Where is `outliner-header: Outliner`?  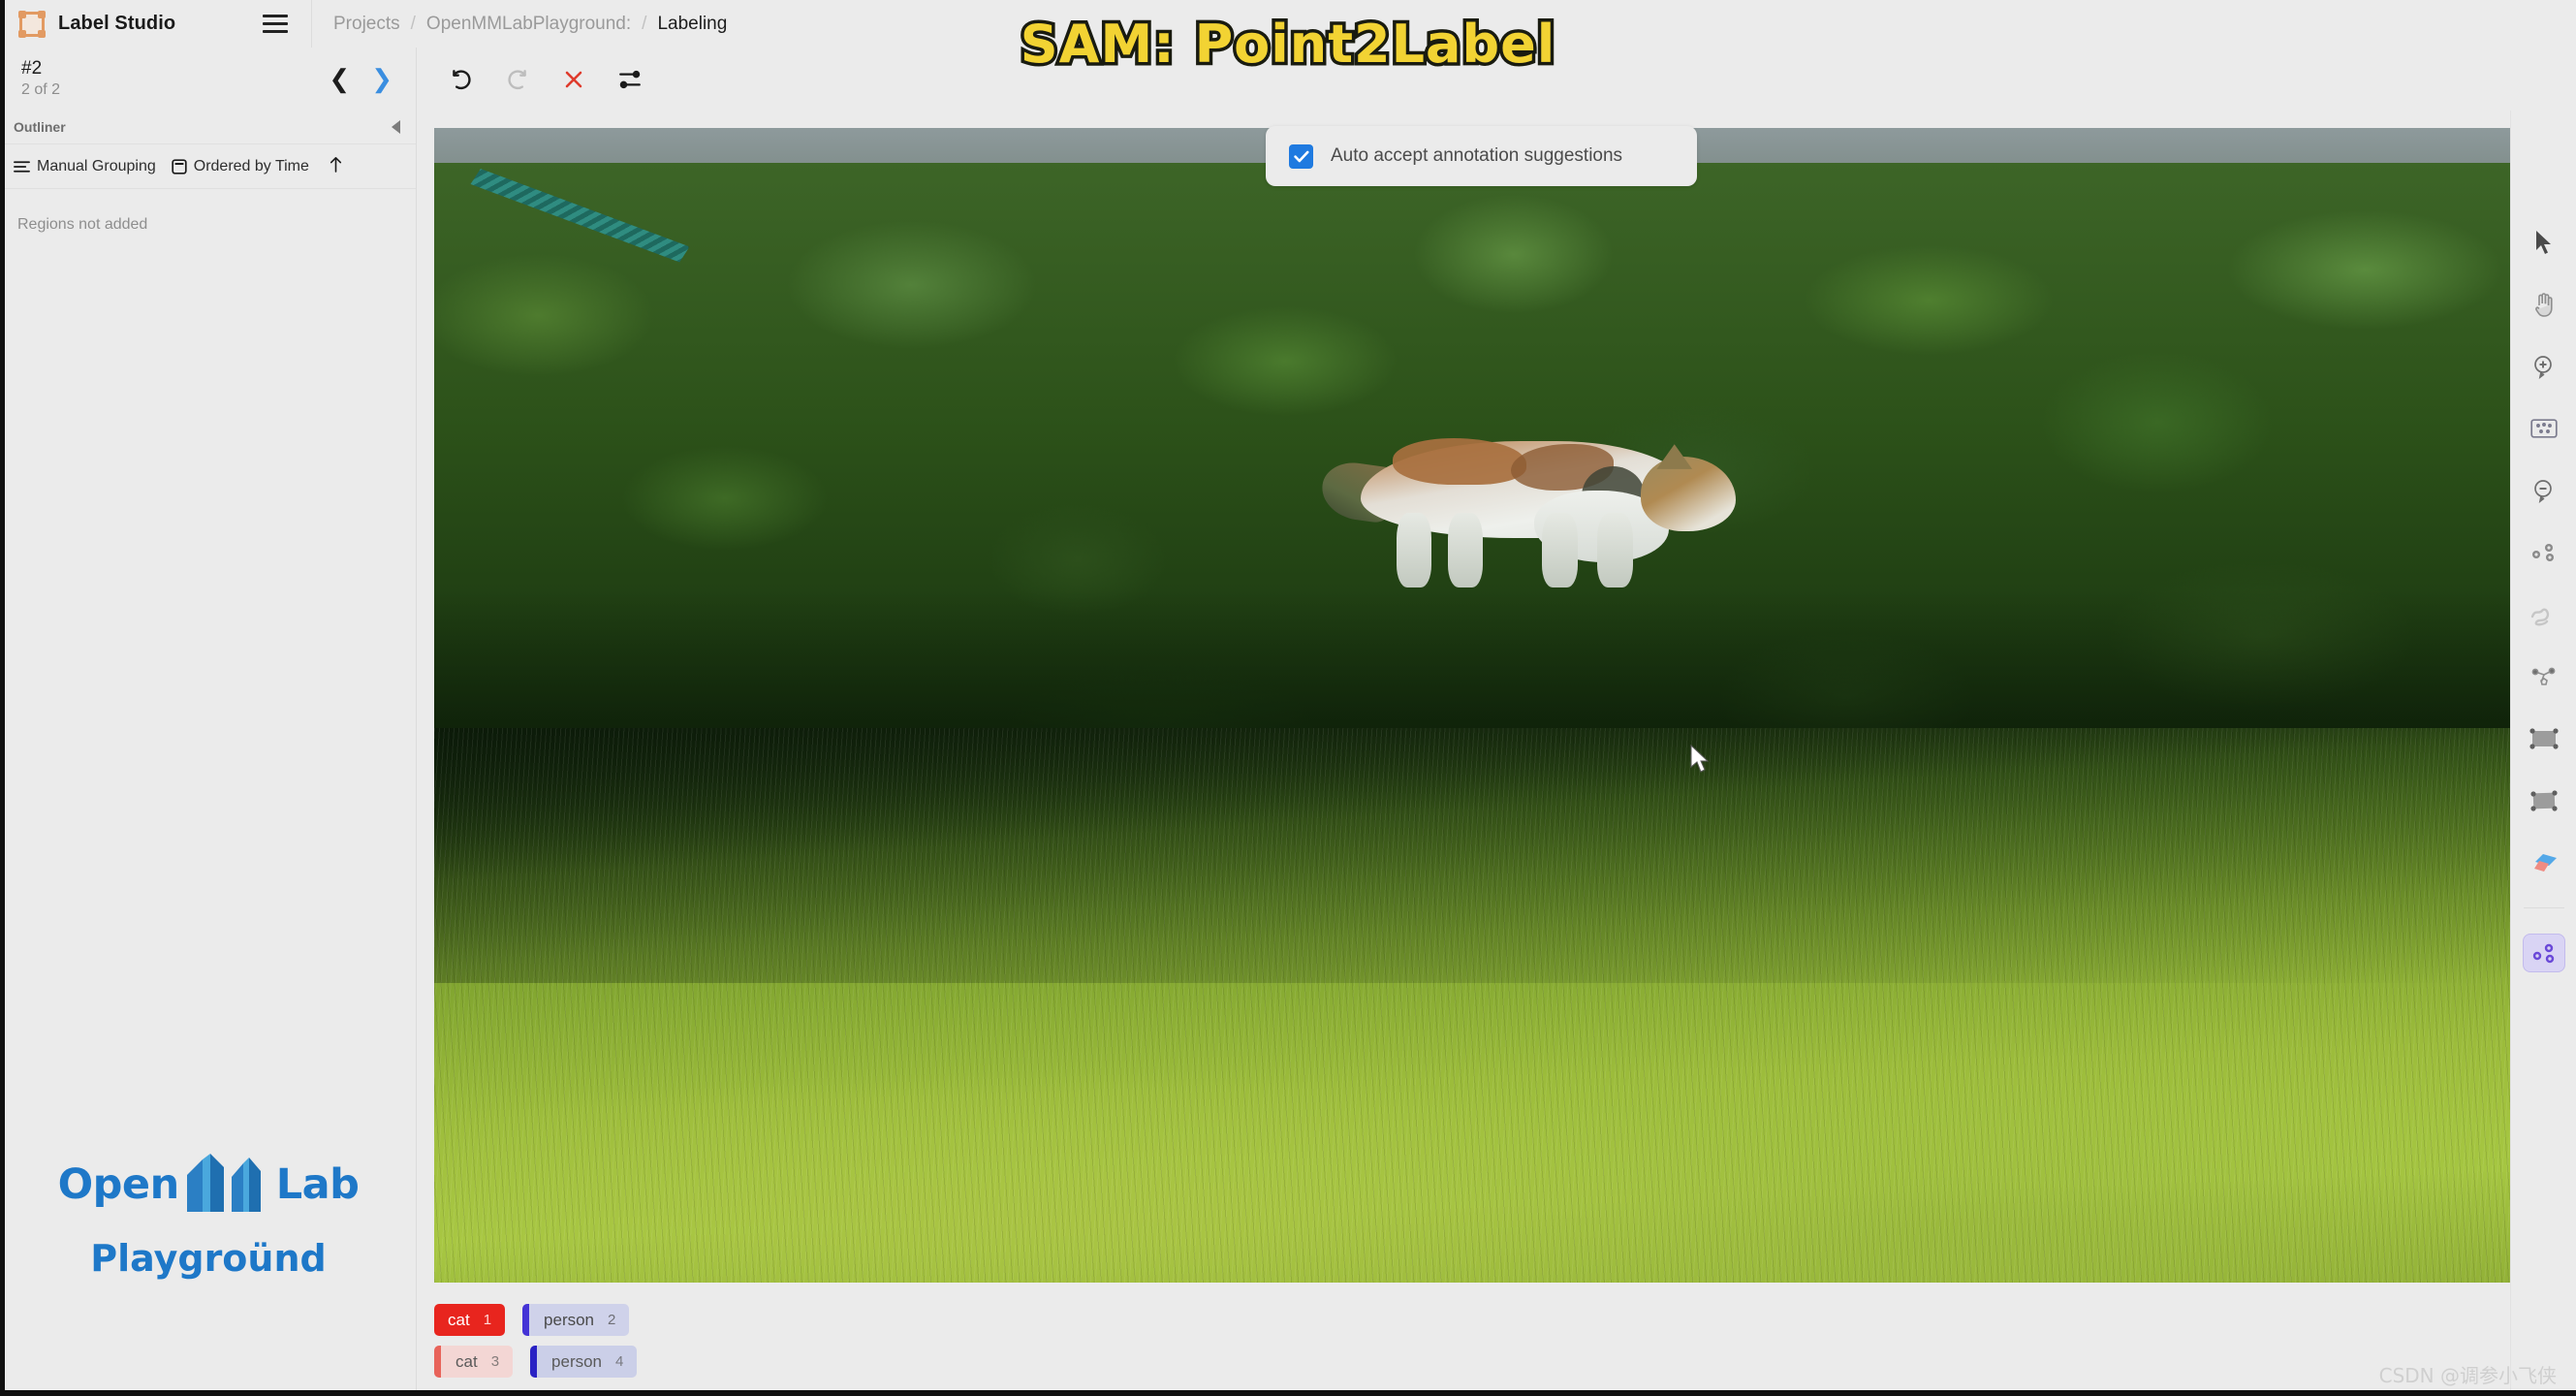 outliner-header: Outliner is located at coordinates (208, 127).